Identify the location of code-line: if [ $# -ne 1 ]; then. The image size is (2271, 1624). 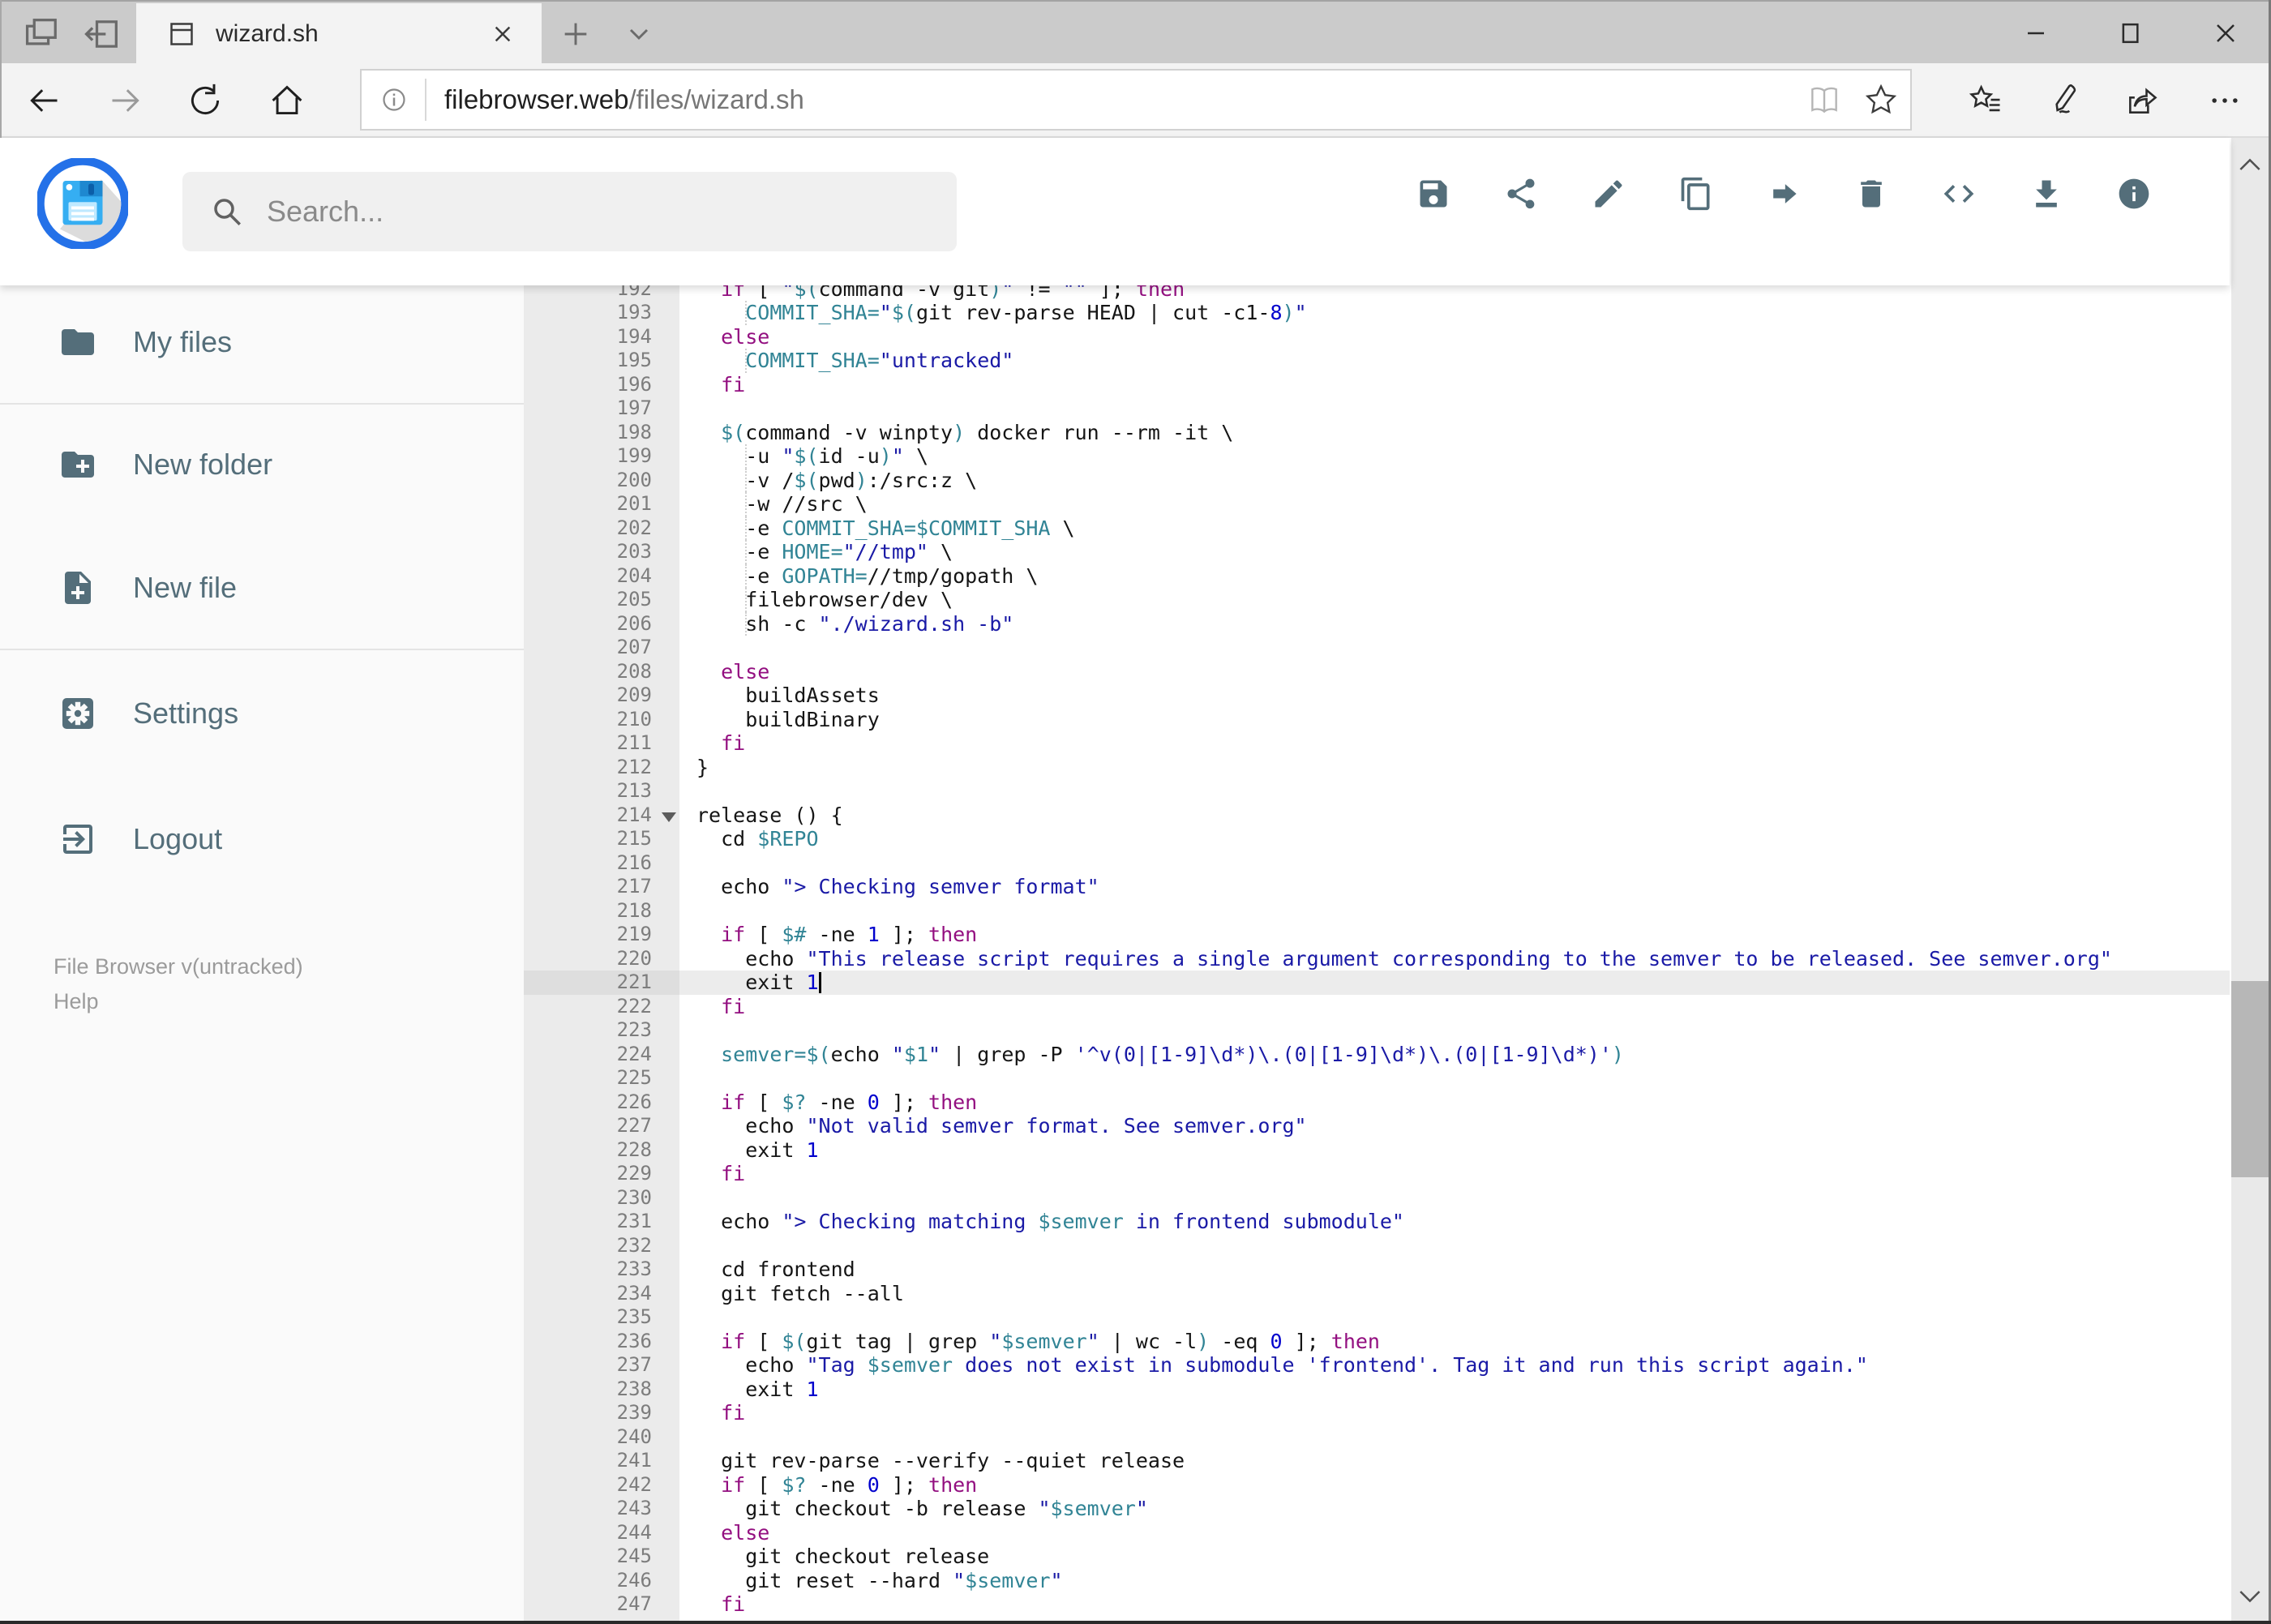
(850, 935).